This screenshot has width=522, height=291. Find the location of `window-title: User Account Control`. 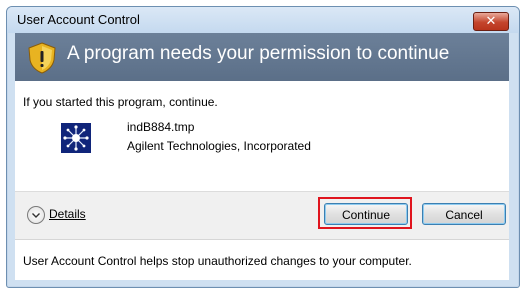

window-title: User Account Control is located at coordinates (78, 19).